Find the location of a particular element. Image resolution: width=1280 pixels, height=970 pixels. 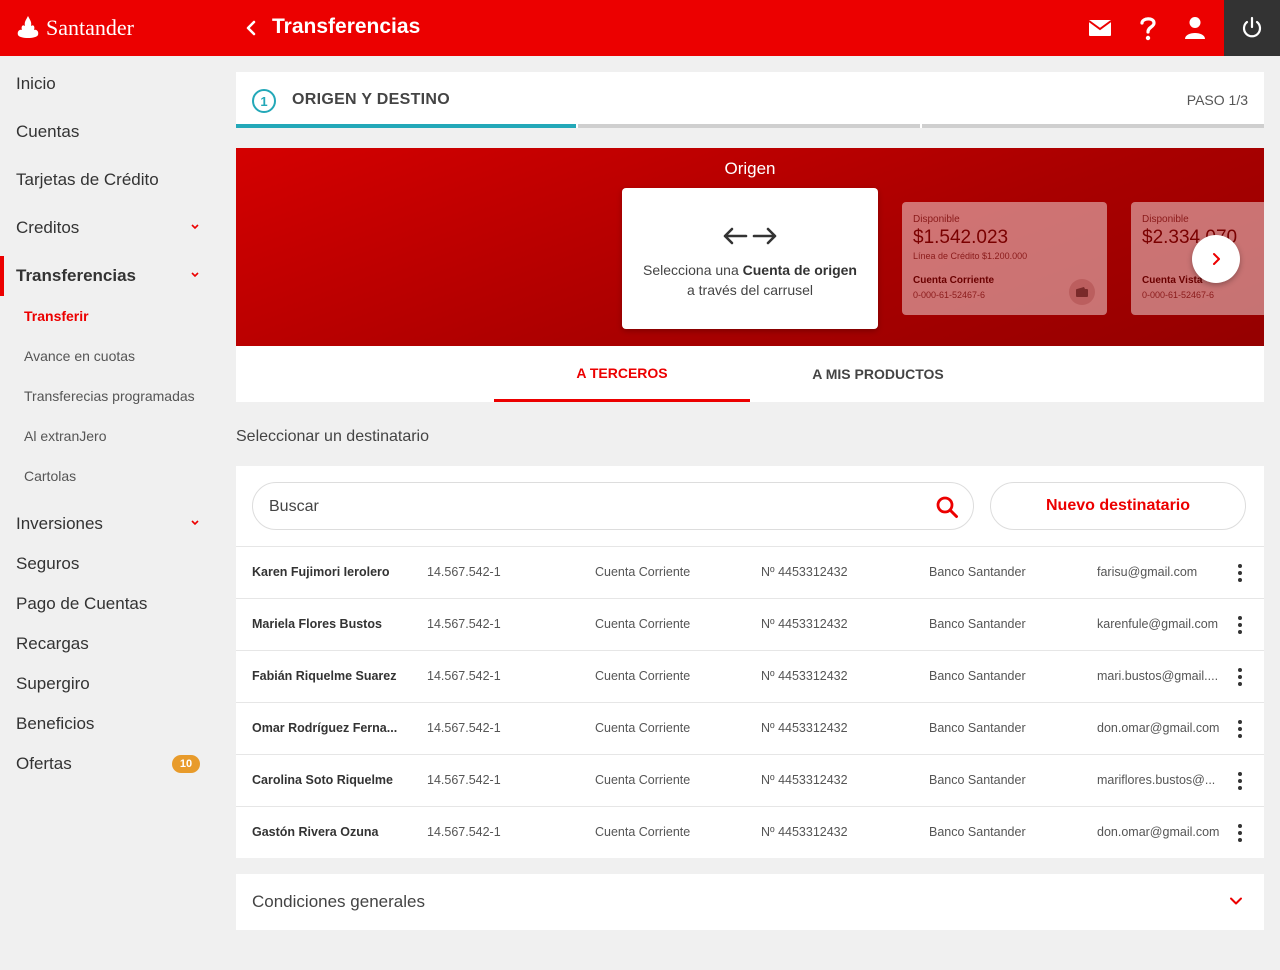

sidebar-subitem-cartolas: Cartolas is located at coordinates (110, 476).